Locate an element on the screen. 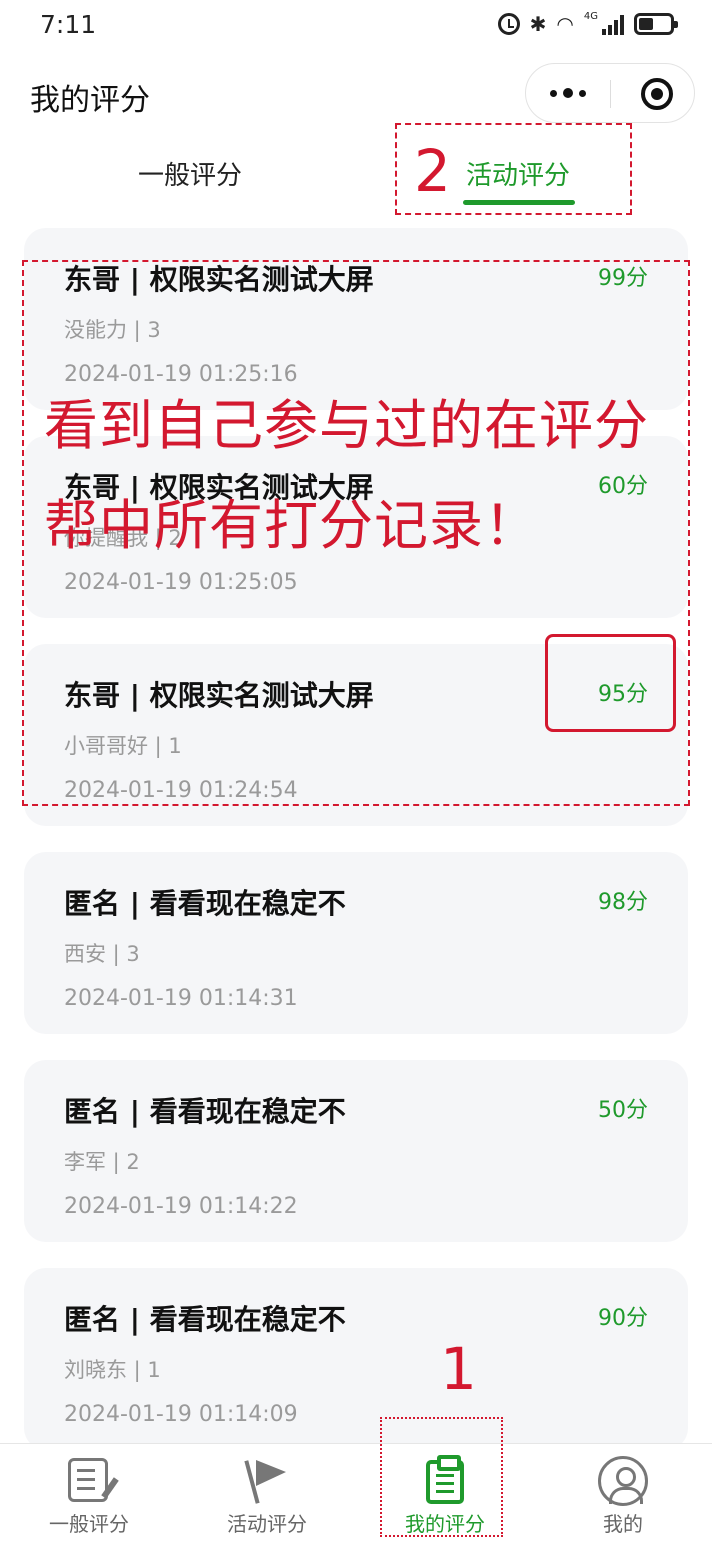 The image size is (712, 1543). tabbar-label: 一般评分 is located at coordinates (89, 1524).